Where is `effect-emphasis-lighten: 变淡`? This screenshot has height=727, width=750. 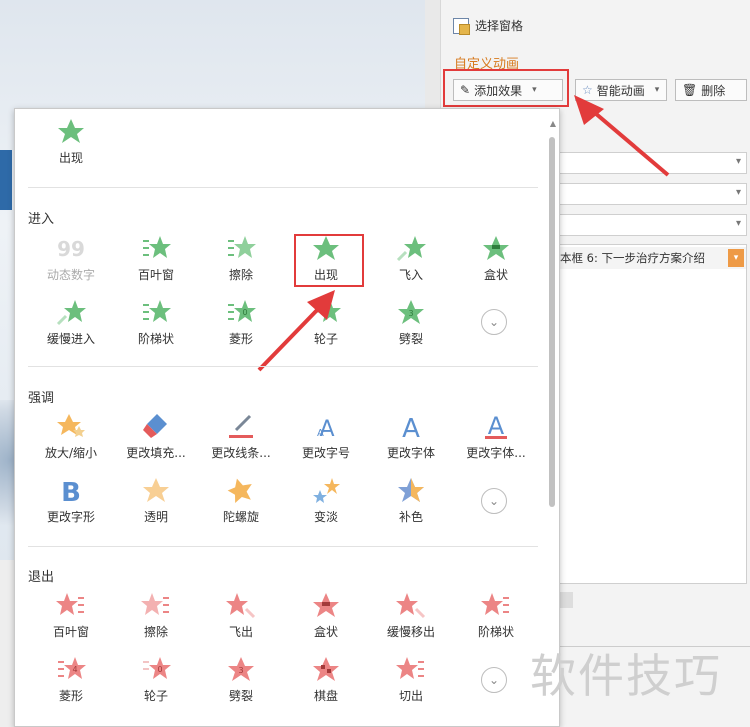 effect-emphasis-lighten: 变淡 is located at coordinates (326, 502).